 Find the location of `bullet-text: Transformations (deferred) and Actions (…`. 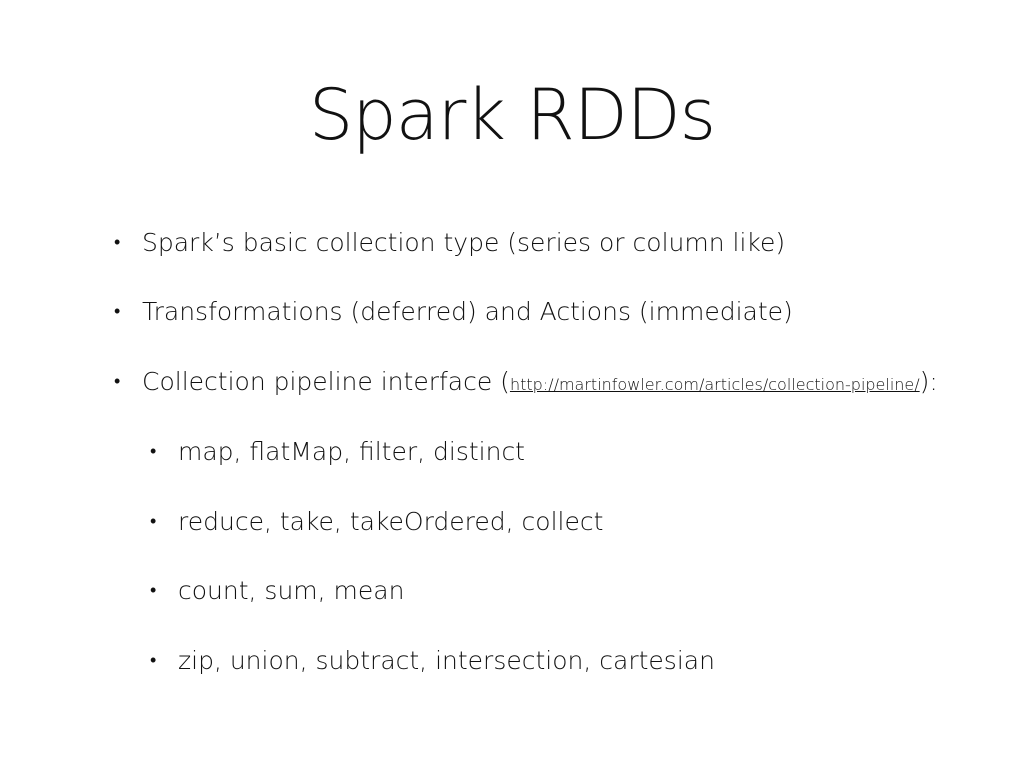

bullet-text: Transformations (deferred) and Actions (… is located at coordinates (467, 311).